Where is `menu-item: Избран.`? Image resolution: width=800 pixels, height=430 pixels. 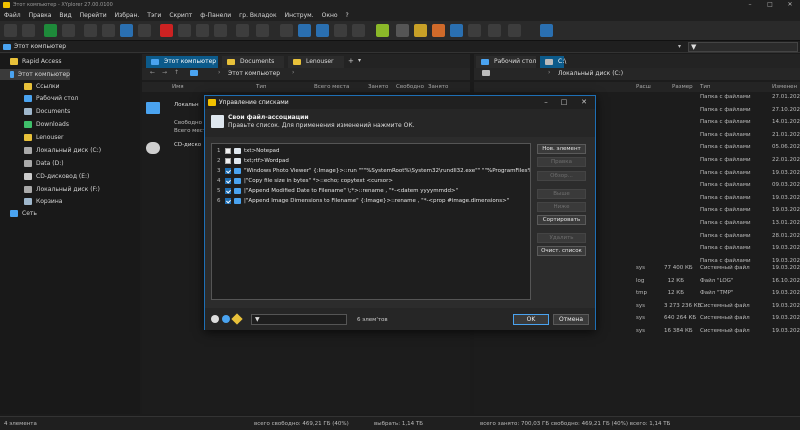
menu-item: Избран. is located at coordinates (127, 15).